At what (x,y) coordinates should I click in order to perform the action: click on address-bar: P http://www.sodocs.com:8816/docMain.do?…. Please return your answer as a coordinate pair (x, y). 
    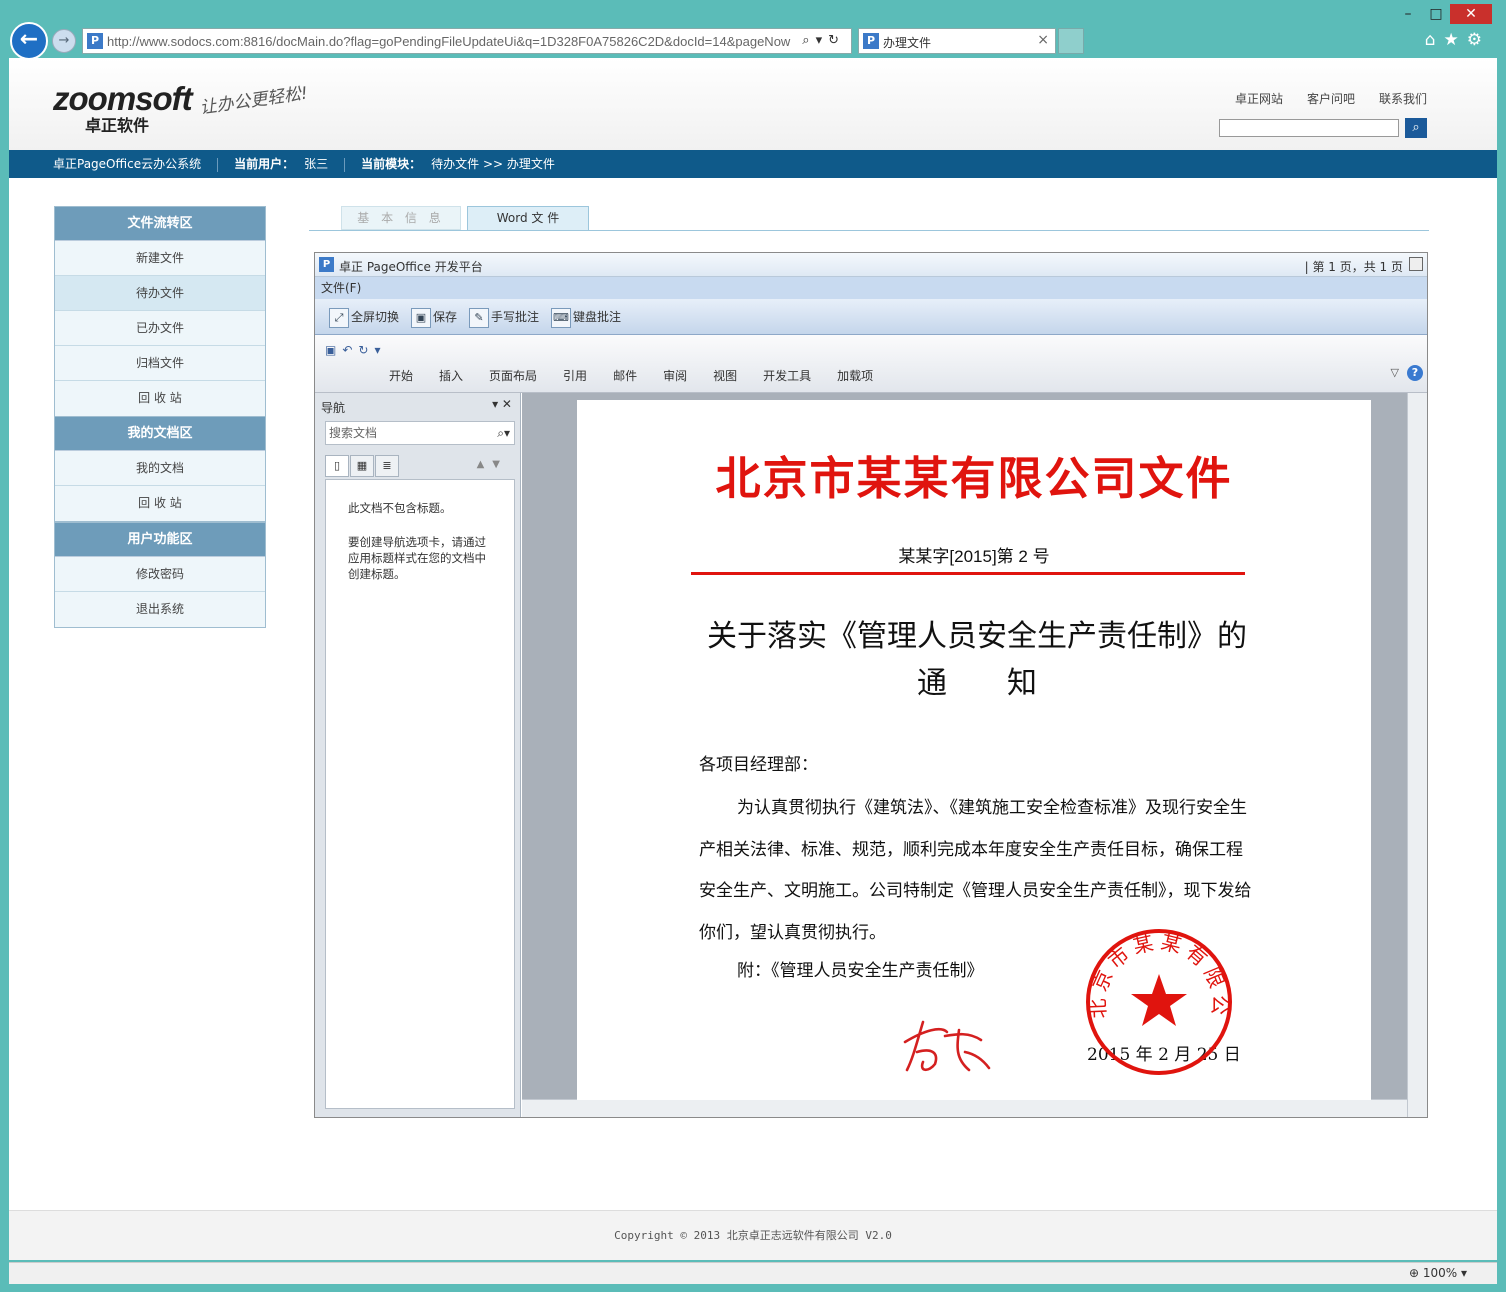
    Looking at the image, I should click on (467, 41).